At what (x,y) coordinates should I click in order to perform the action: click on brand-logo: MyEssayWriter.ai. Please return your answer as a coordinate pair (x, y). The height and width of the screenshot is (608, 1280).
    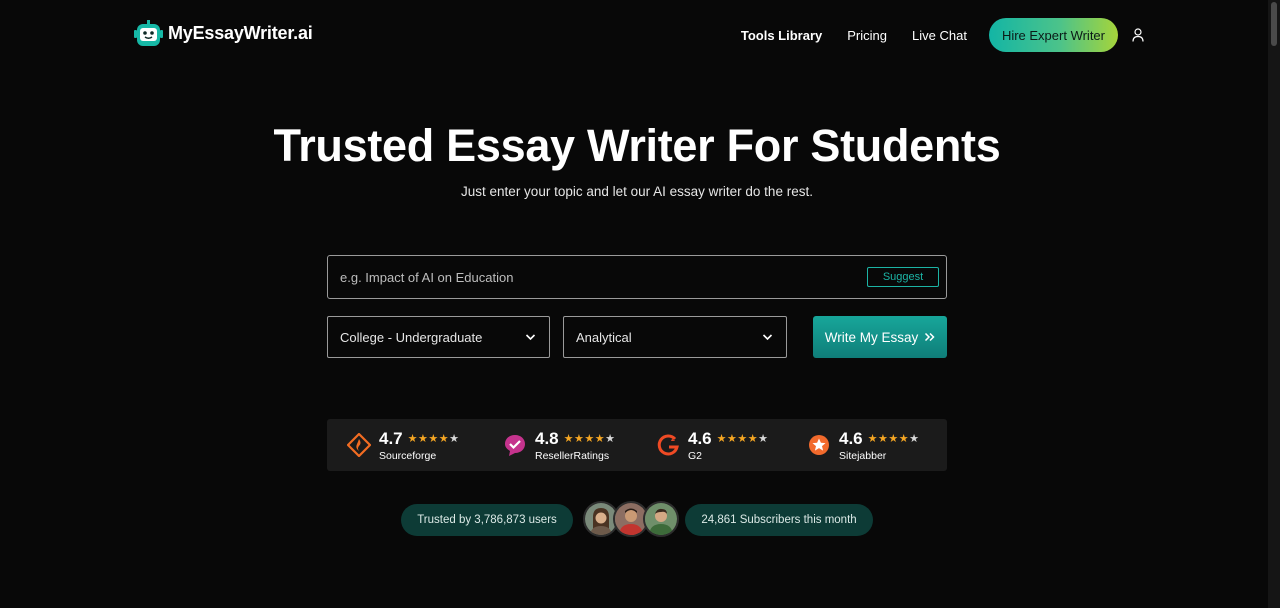
    Looking at the image, I should click on (223, 33).